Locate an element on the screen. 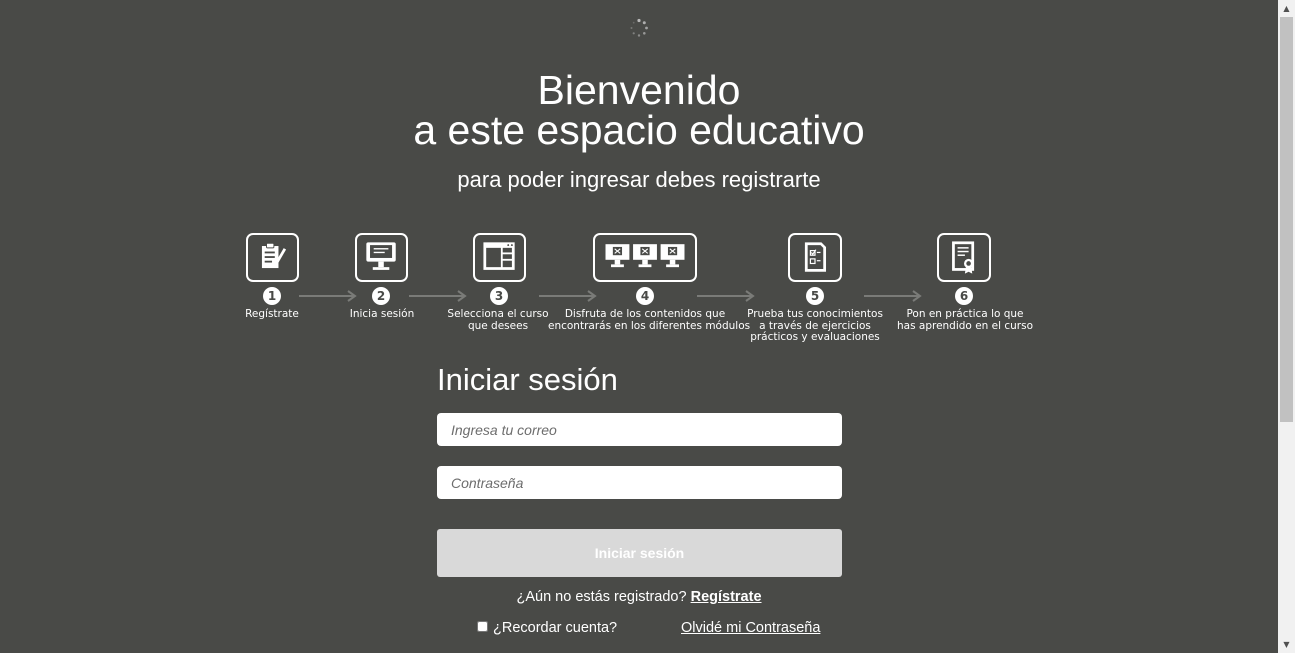  vertical-scrollbar: ▲ ▼ is located at coordinates (1286, 326).